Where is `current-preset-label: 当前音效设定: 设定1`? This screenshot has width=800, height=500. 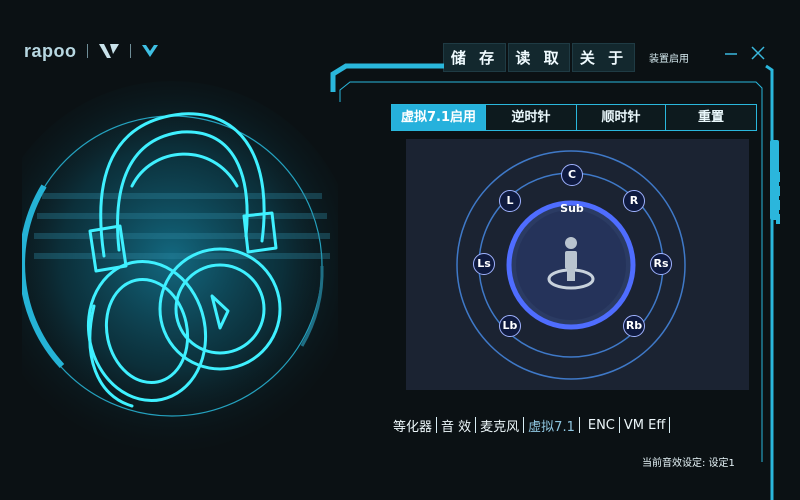 current-preset-label: 当前音效设定: 设定1 is located at coordinates (688, 463).